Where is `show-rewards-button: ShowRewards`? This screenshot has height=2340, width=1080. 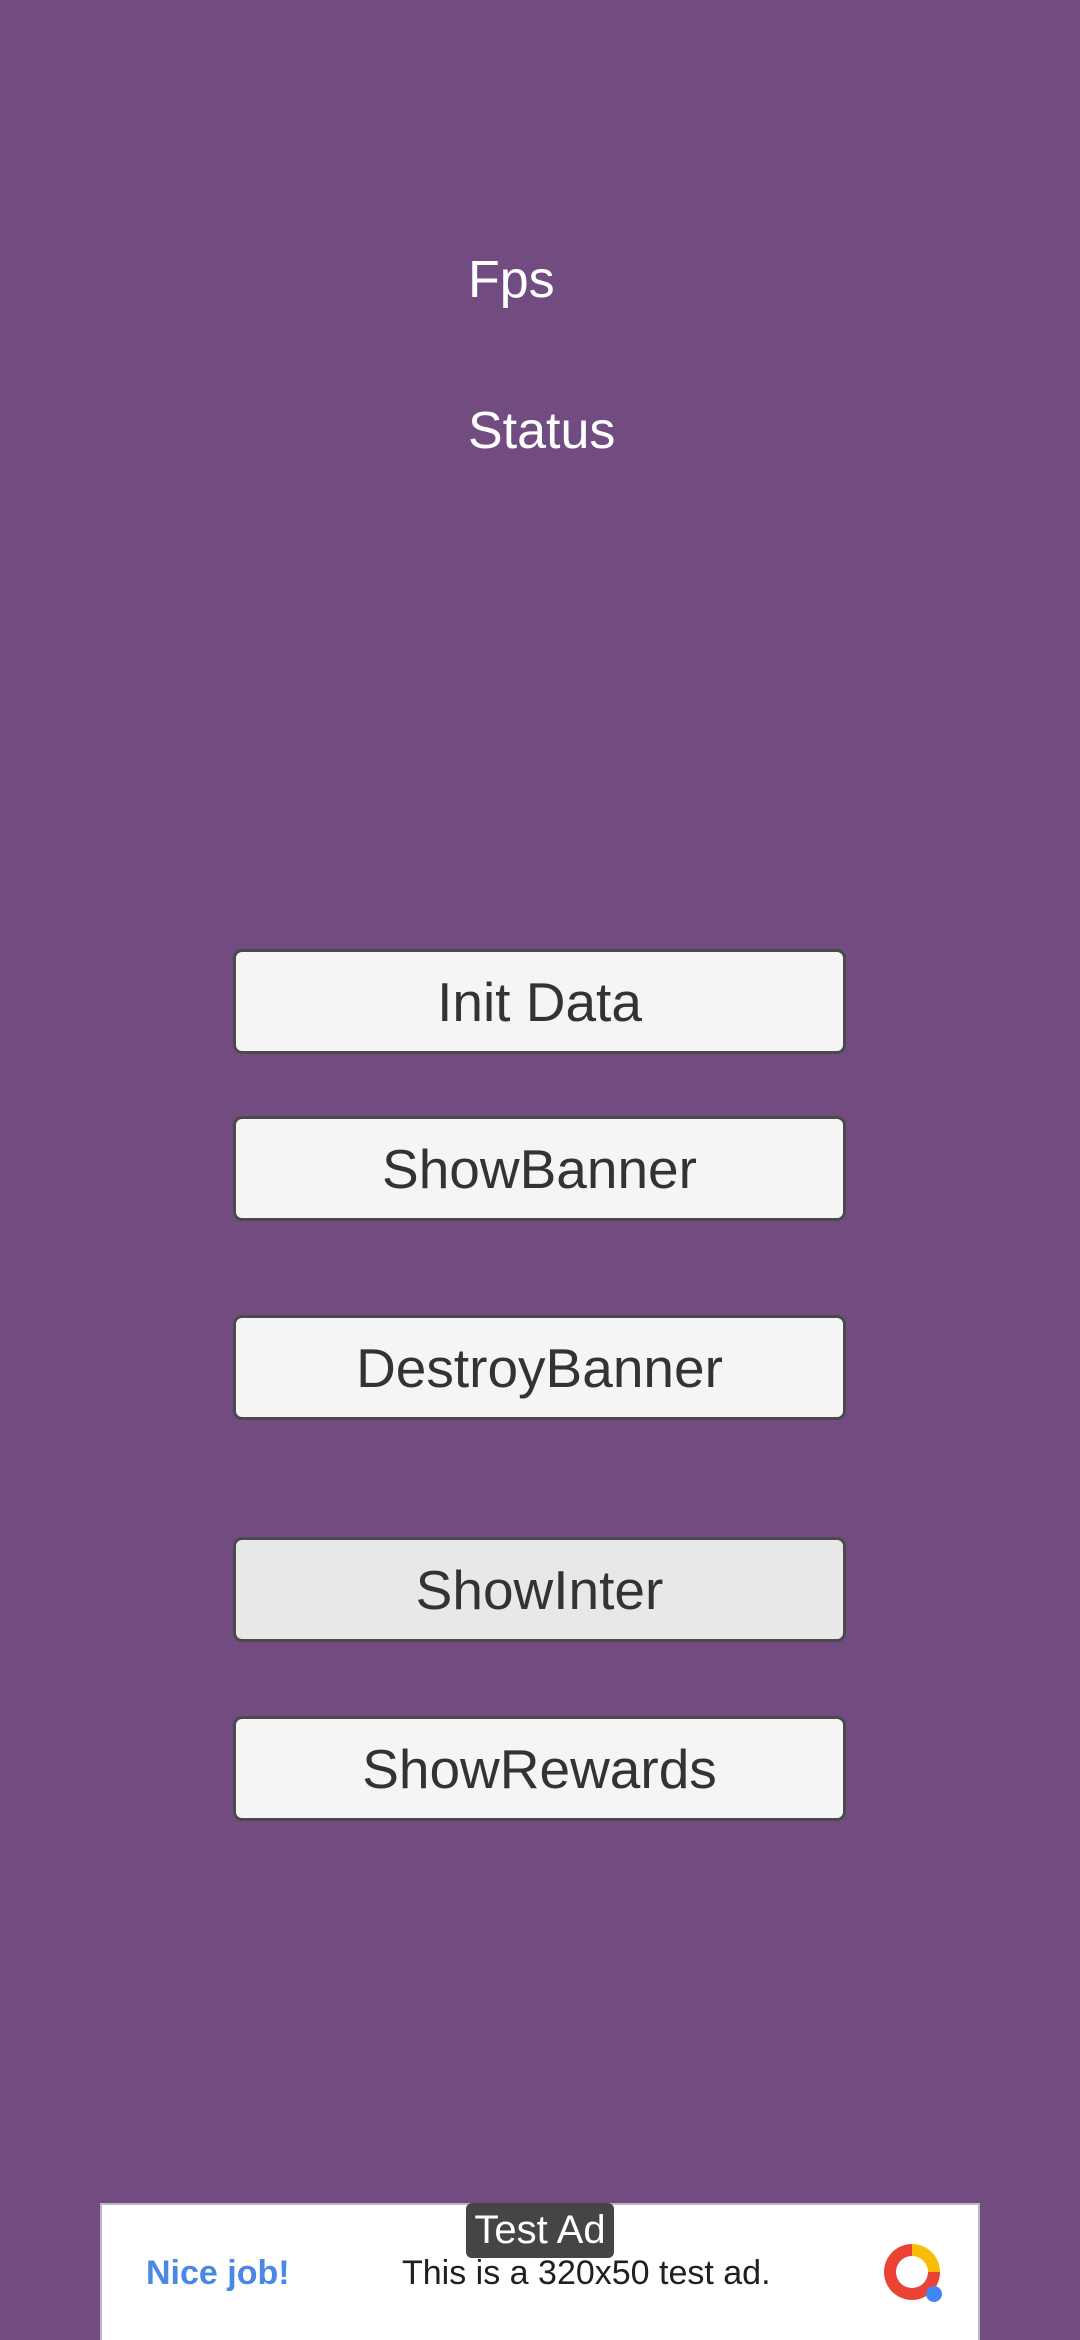
show-rewards-button: ShowRewards is located at coordinates (539, 1768).